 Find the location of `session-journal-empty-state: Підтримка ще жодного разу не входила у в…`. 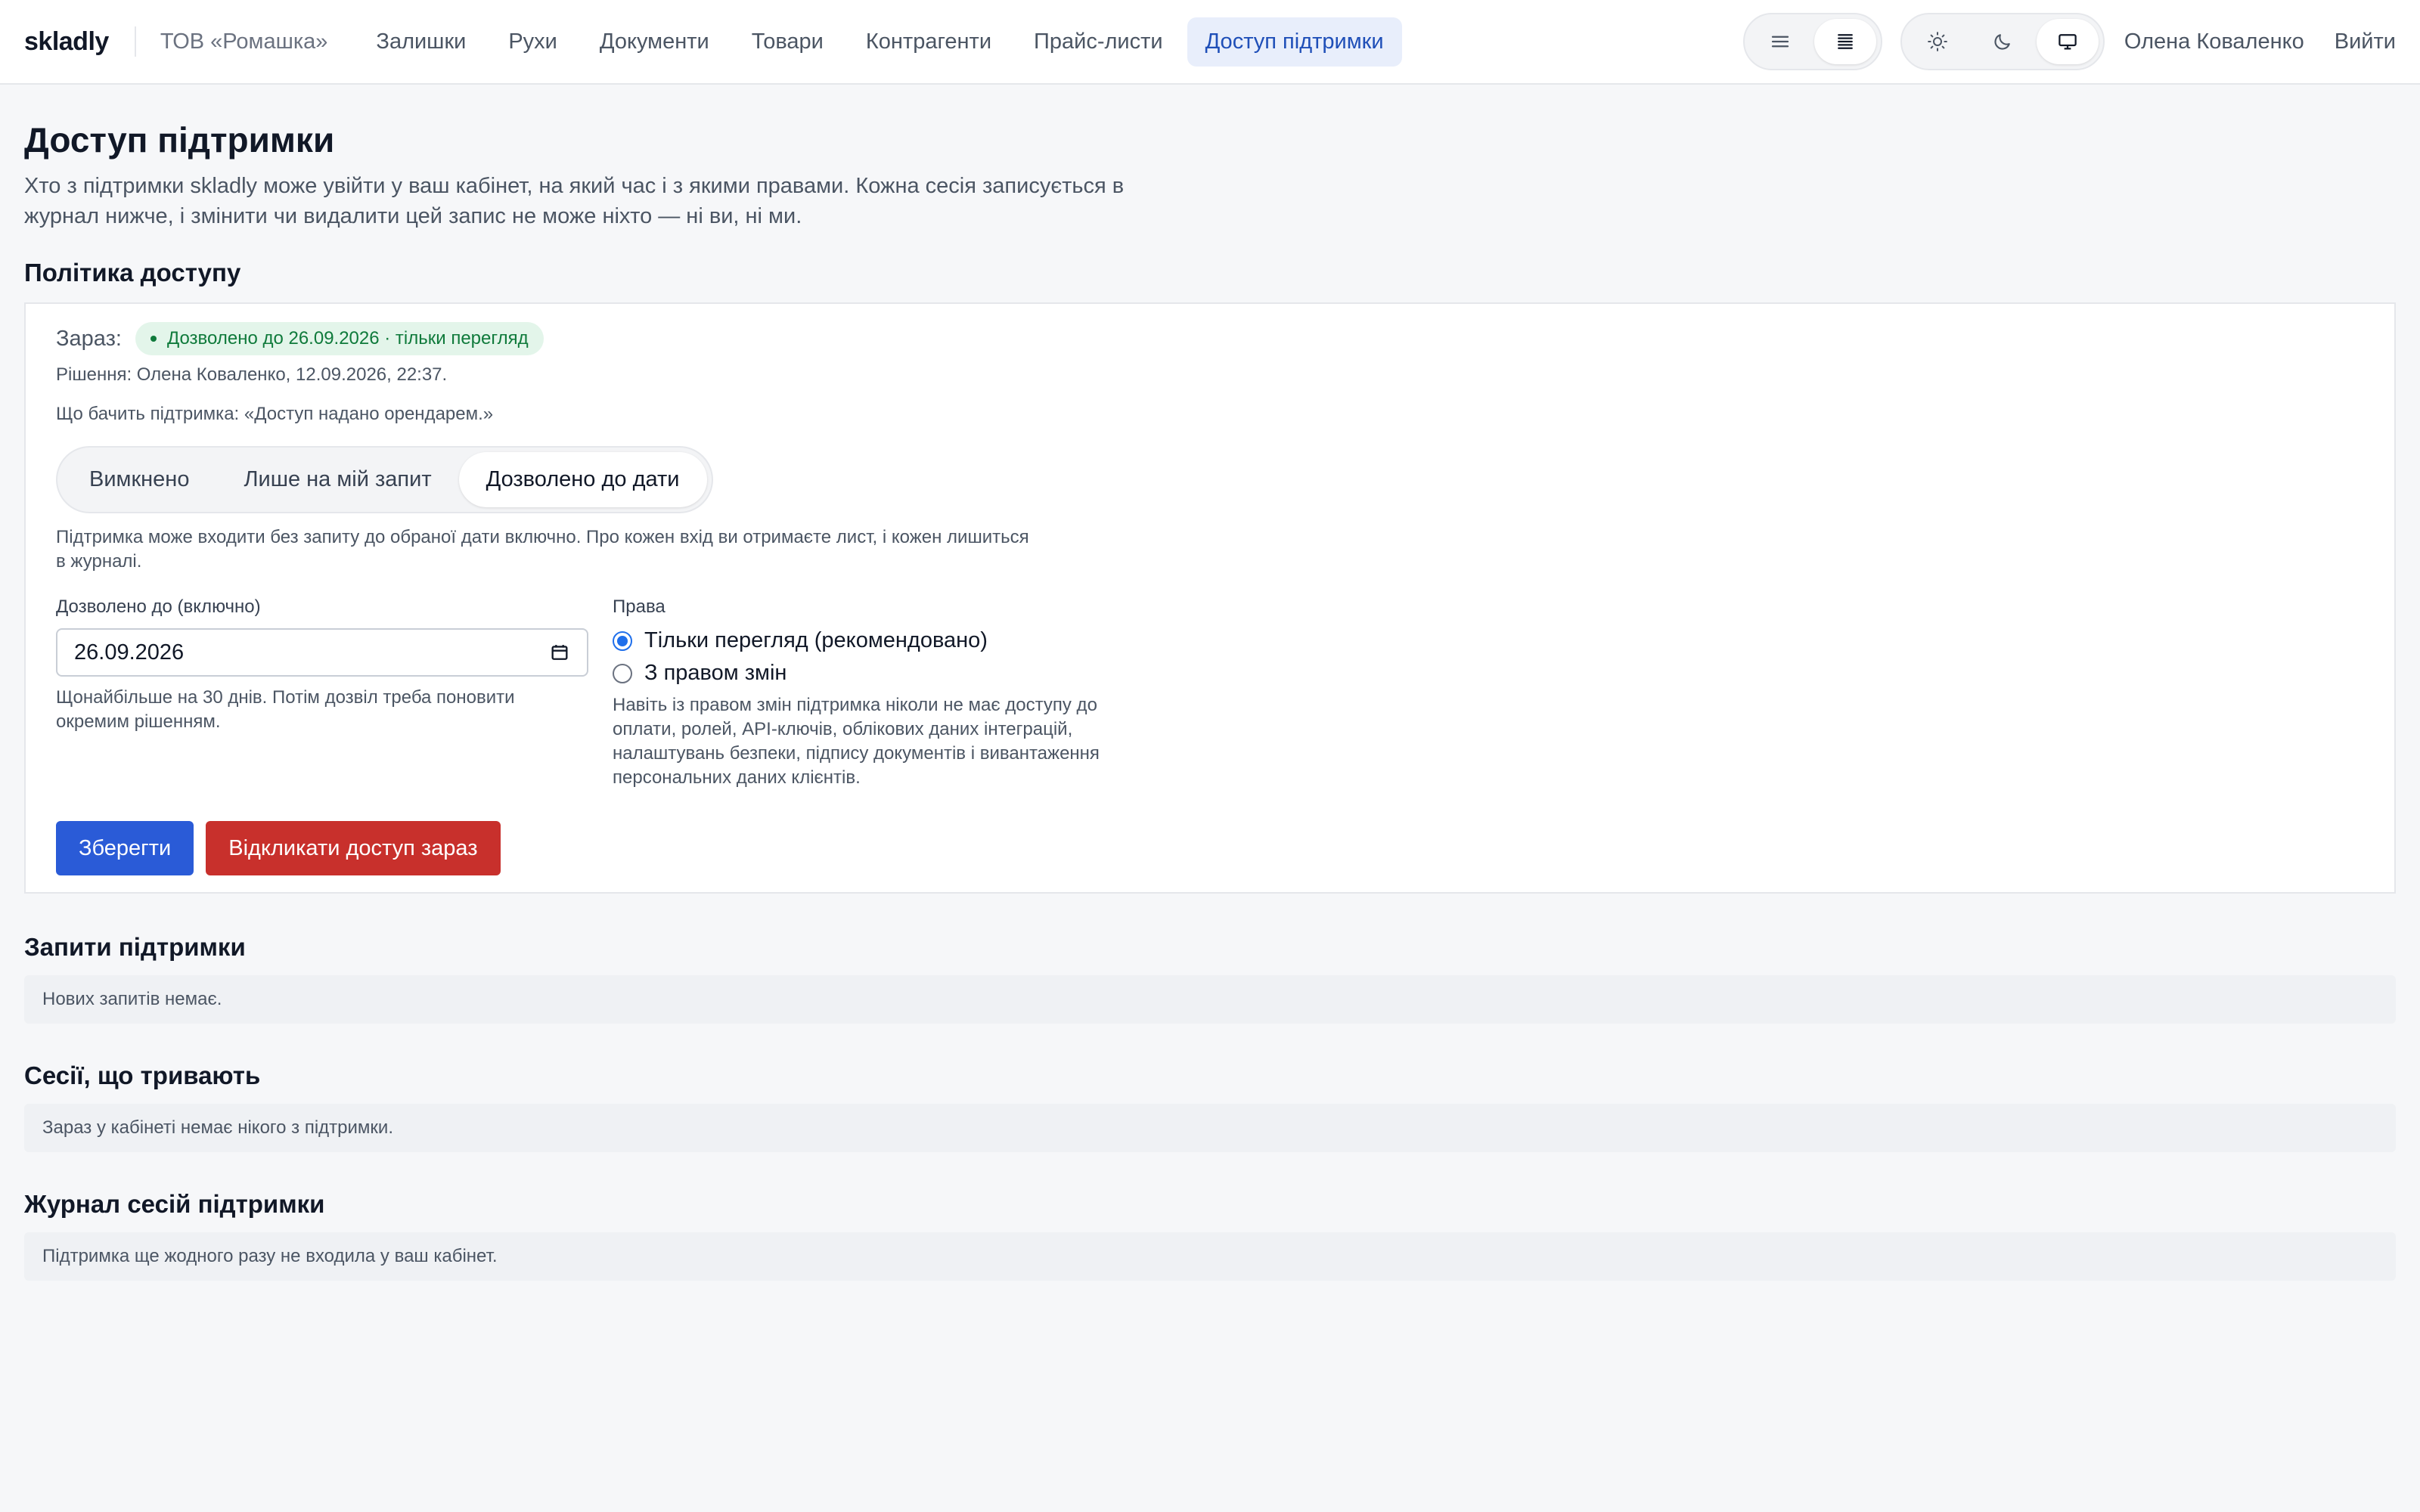

session-journal-empty-state: Підтримка ще жодного разу не входила у в… is located at coordinates (1210, 1257).